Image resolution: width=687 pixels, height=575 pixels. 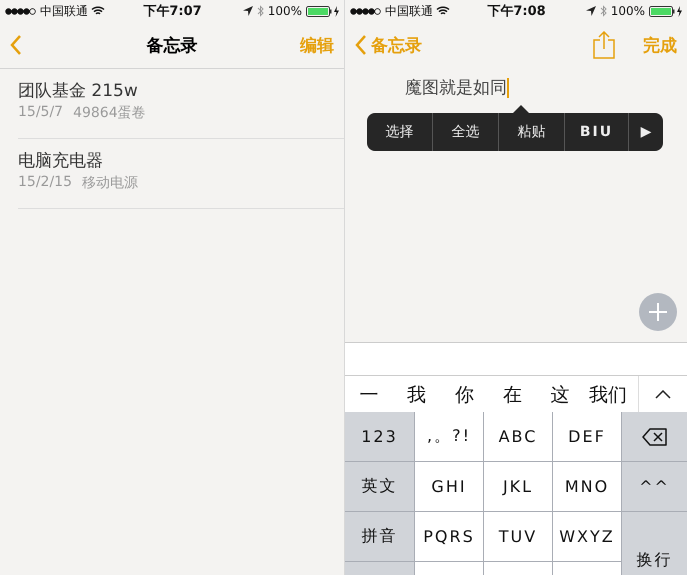 What do you see at coordinates (416, 395) in the screenshot?
I see `candidate-word: 我` at bounding box center [416, 395].